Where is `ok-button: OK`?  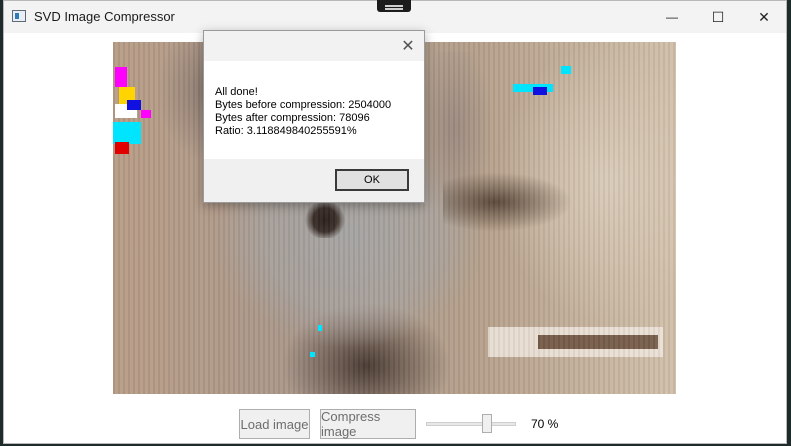 ok-button: OK is located at coordinates (372, 180).